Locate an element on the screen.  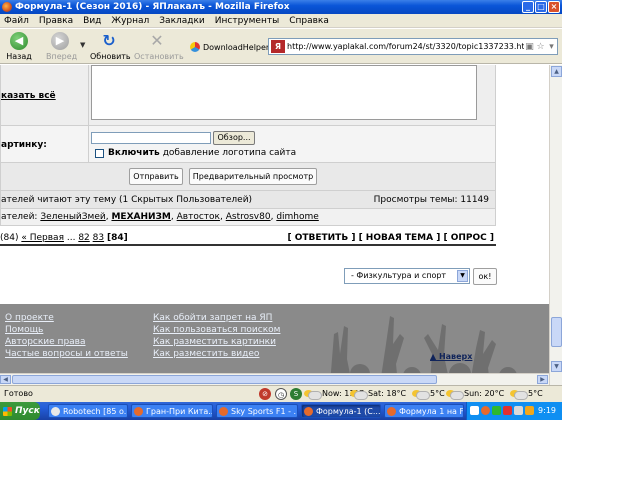
url-dropdown-icon: ▾ is located at coordinates (551, 47).